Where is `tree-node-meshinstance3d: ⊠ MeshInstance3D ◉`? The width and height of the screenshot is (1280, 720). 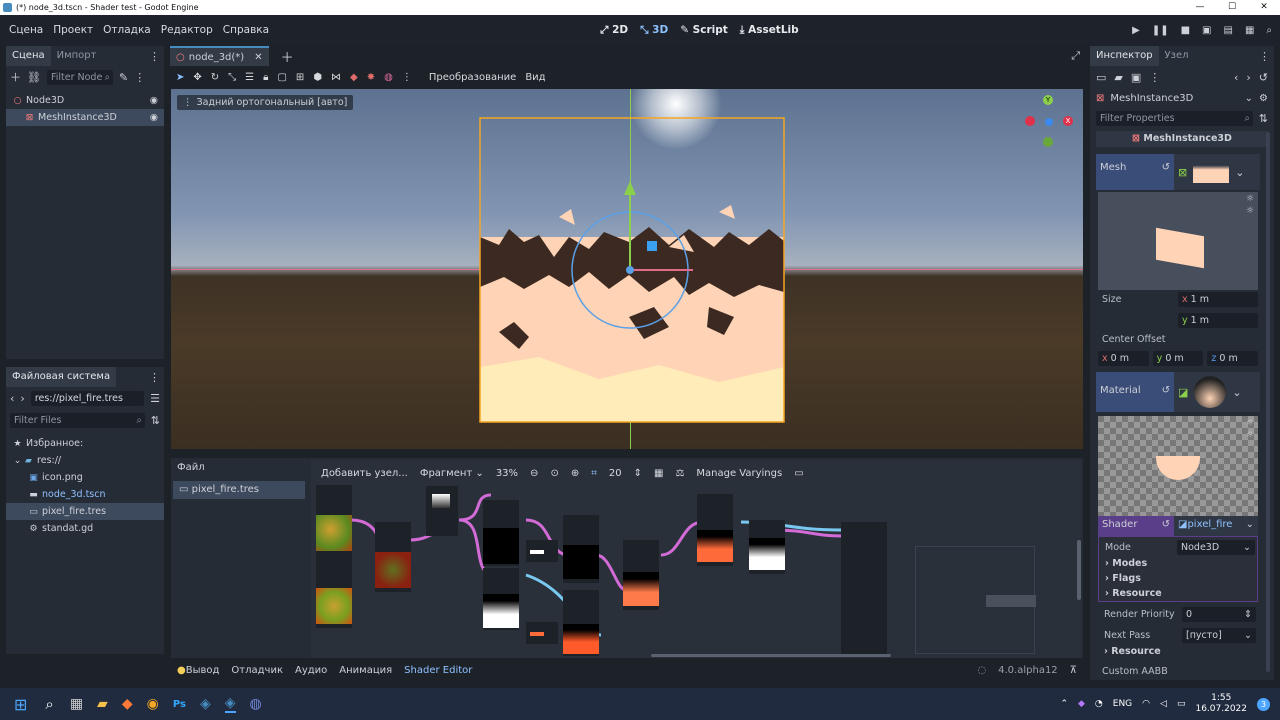
tree-node-meshinstance3d: ⊠ MeshInstance3D ◉ is located at coordinates (85, 117).